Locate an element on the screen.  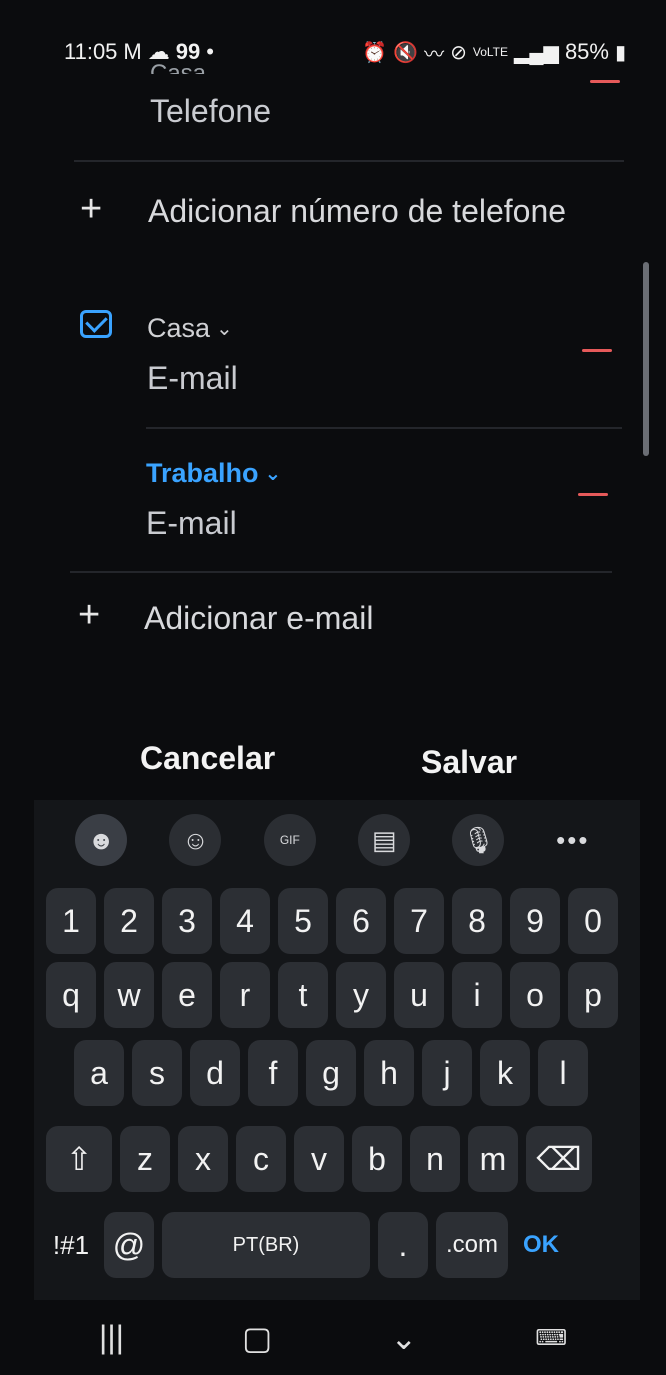
key-m: m is located at coordinates (493, 1159).